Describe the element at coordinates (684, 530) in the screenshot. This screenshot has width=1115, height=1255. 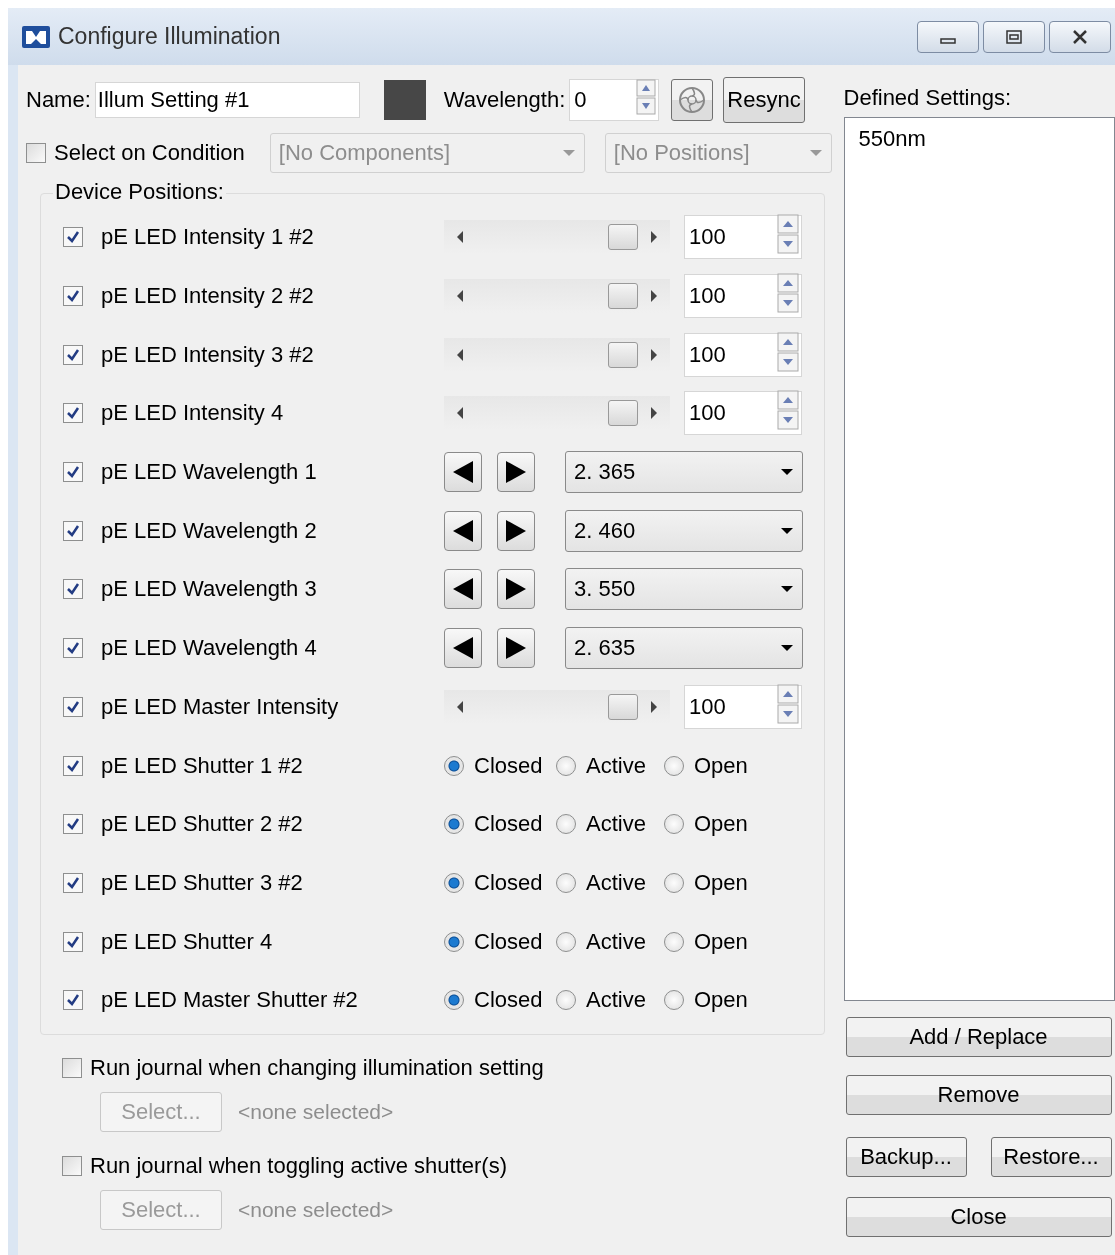
I see `wavelength-dropdown: 2. 460` at that location.